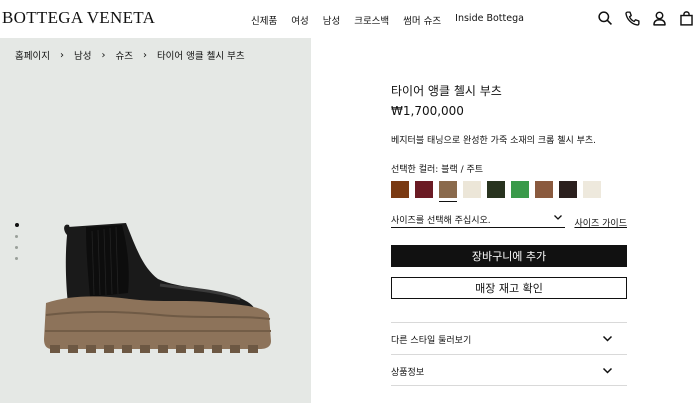 This screenshot has height=403, width=700. What do you see at coordinates (299, 20) in the screenshot?
I see `nav-item-women: 여성` at bounding box center [299, 20].